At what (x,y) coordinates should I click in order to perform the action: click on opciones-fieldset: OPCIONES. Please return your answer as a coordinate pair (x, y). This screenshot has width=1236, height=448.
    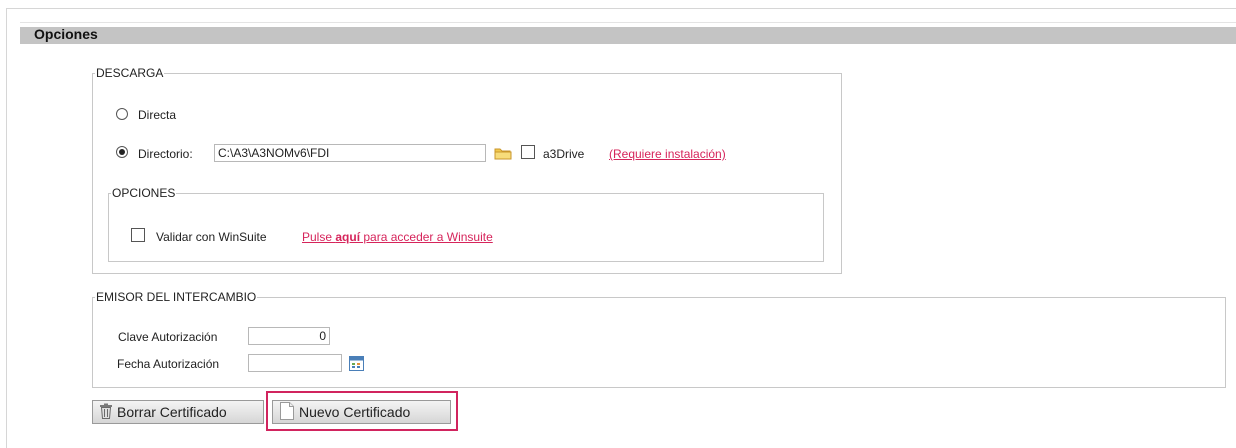
    Looking at the image, I should click on (466, 224).